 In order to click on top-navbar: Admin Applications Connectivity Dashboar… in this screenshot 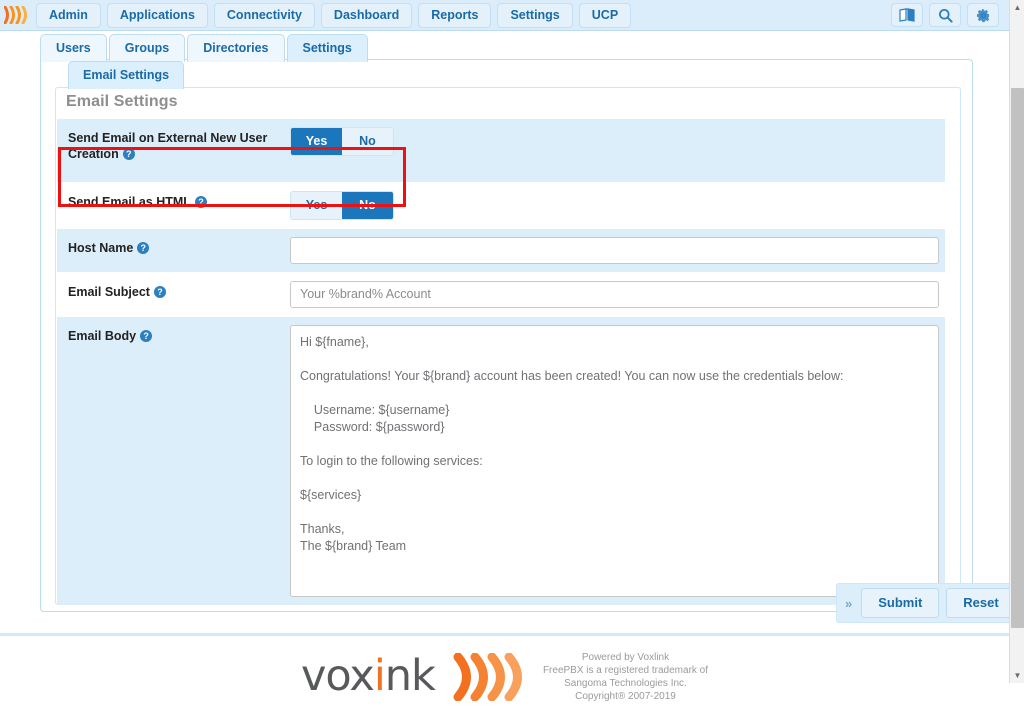, I will do `click(504, 15)`.